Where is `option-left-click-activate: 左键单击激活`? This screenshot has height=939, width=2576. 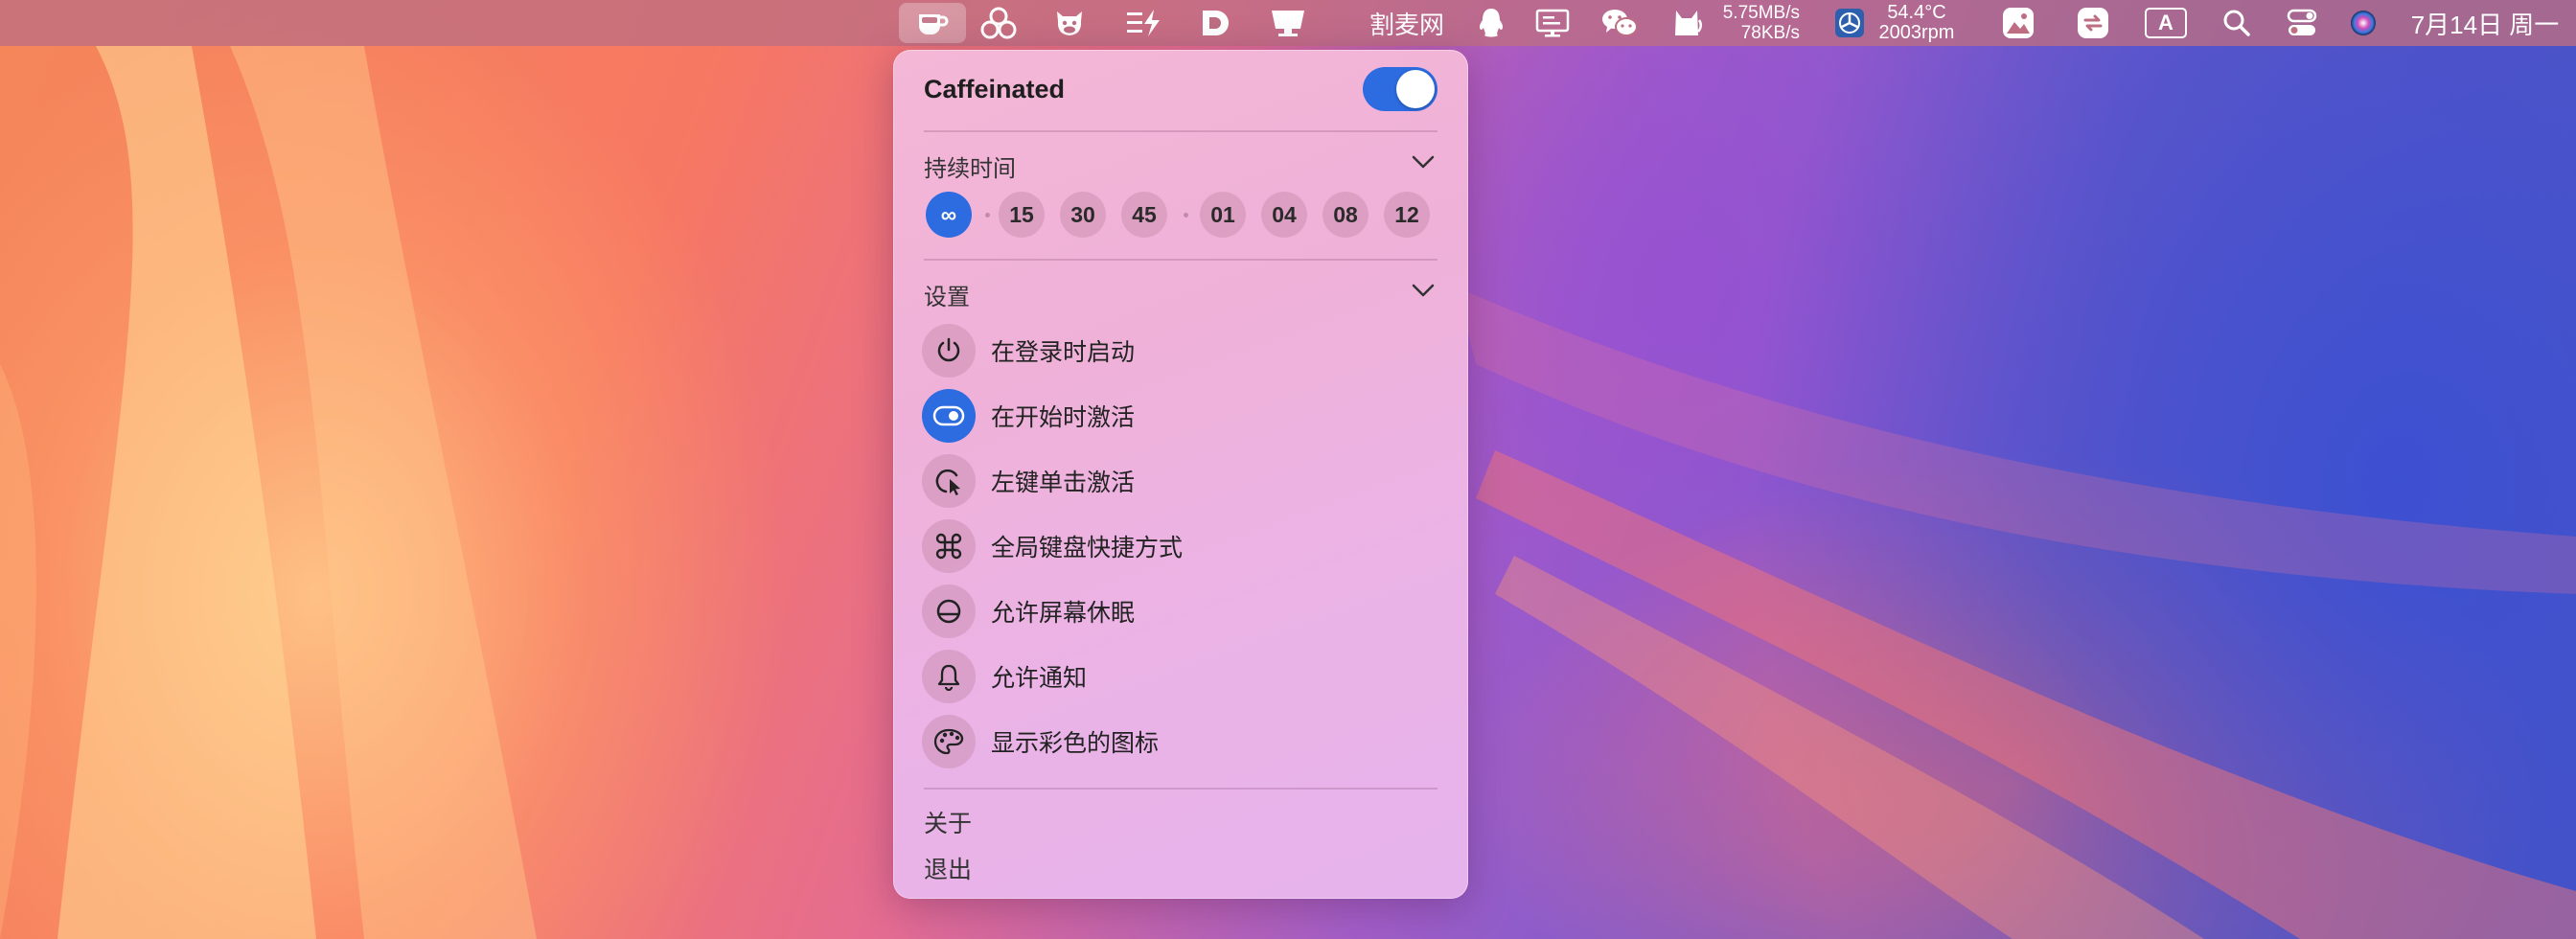 option-left-click-activate: 左键单击激活 is located at coordinates (1180, 481).